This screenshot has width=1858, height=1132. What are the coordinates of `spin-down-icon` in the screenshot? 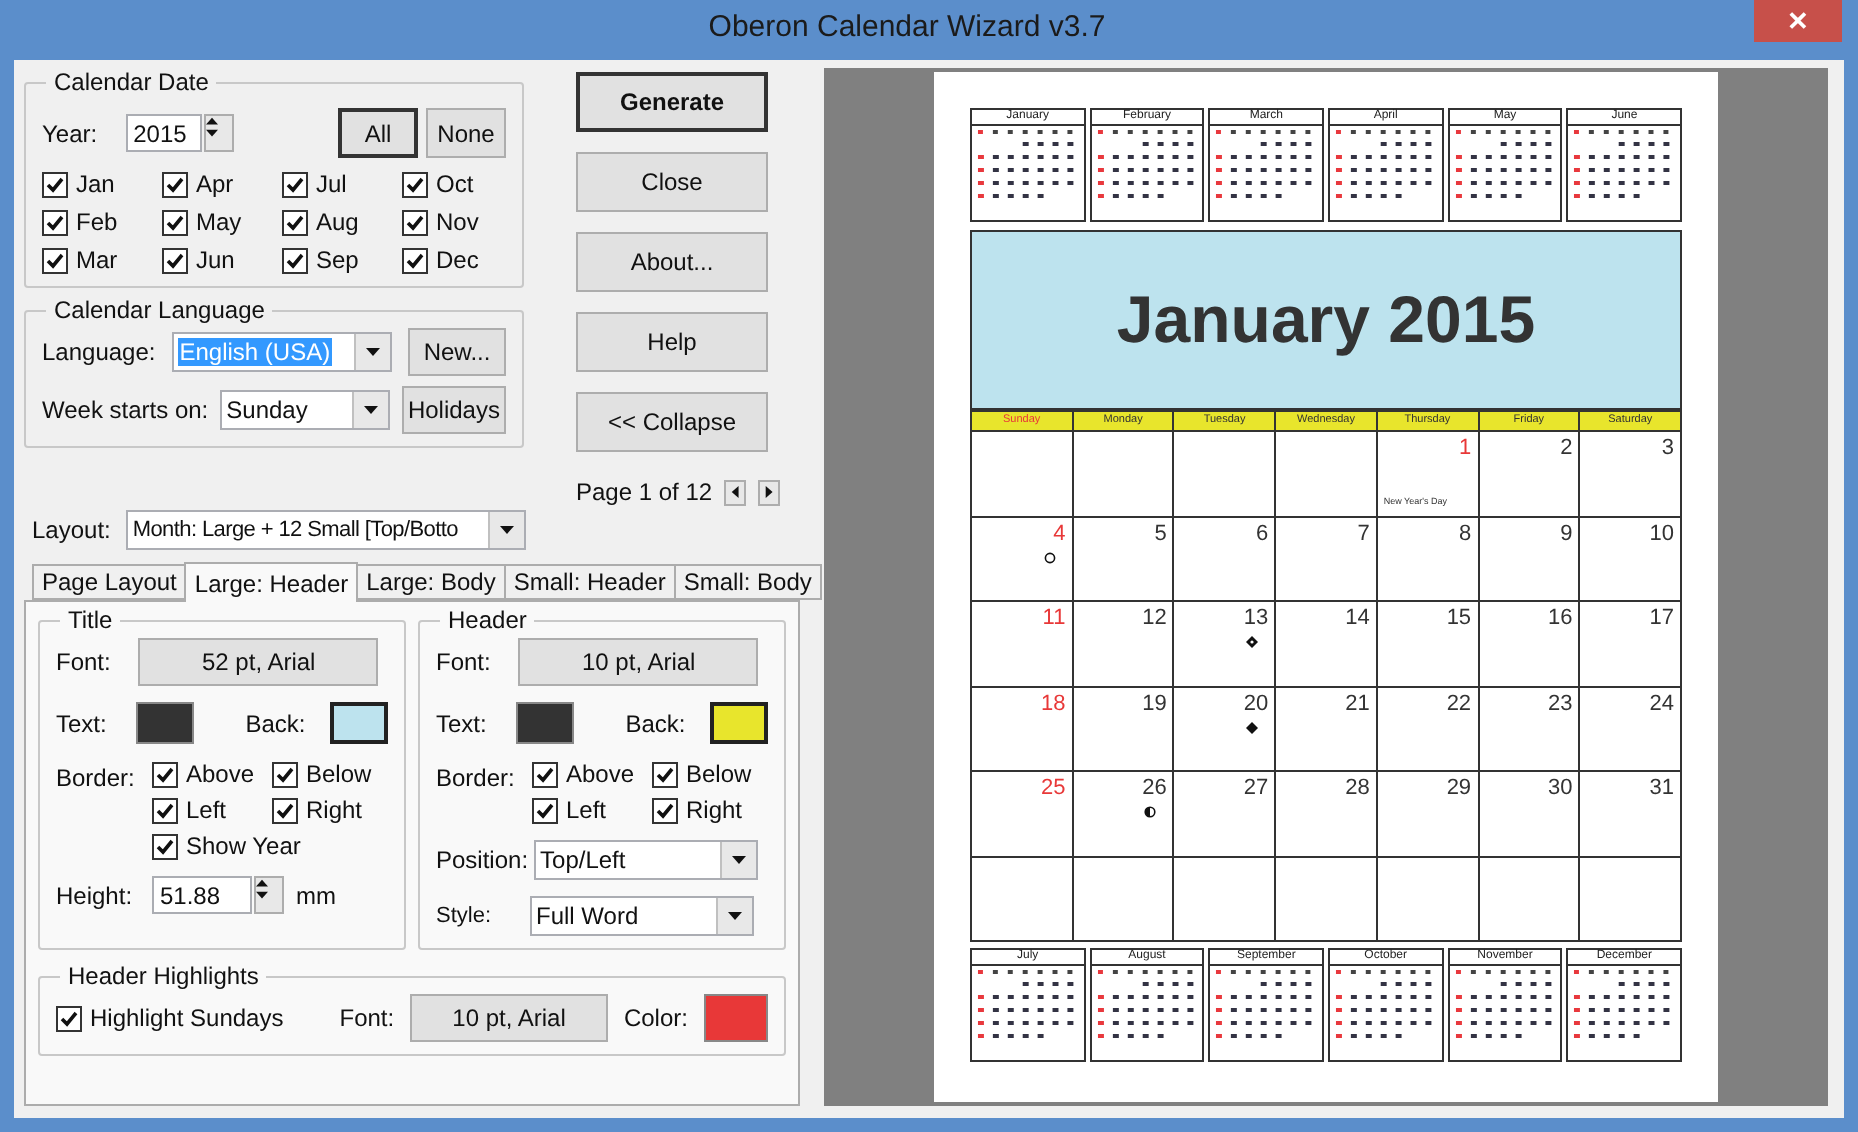 It's located at (211, 134).